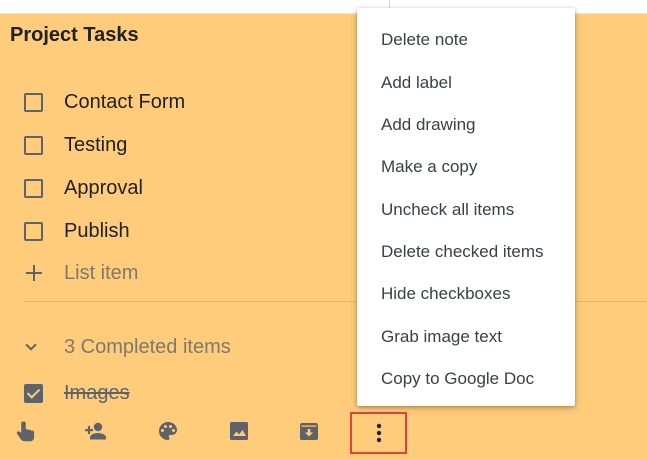 Image resolution: width=647 pixels, height=459 pixels. What do you see at coordinates (74, 35) in the screenshot?
I see `note-title: Project Tasks` at bounding box center [74, 35].